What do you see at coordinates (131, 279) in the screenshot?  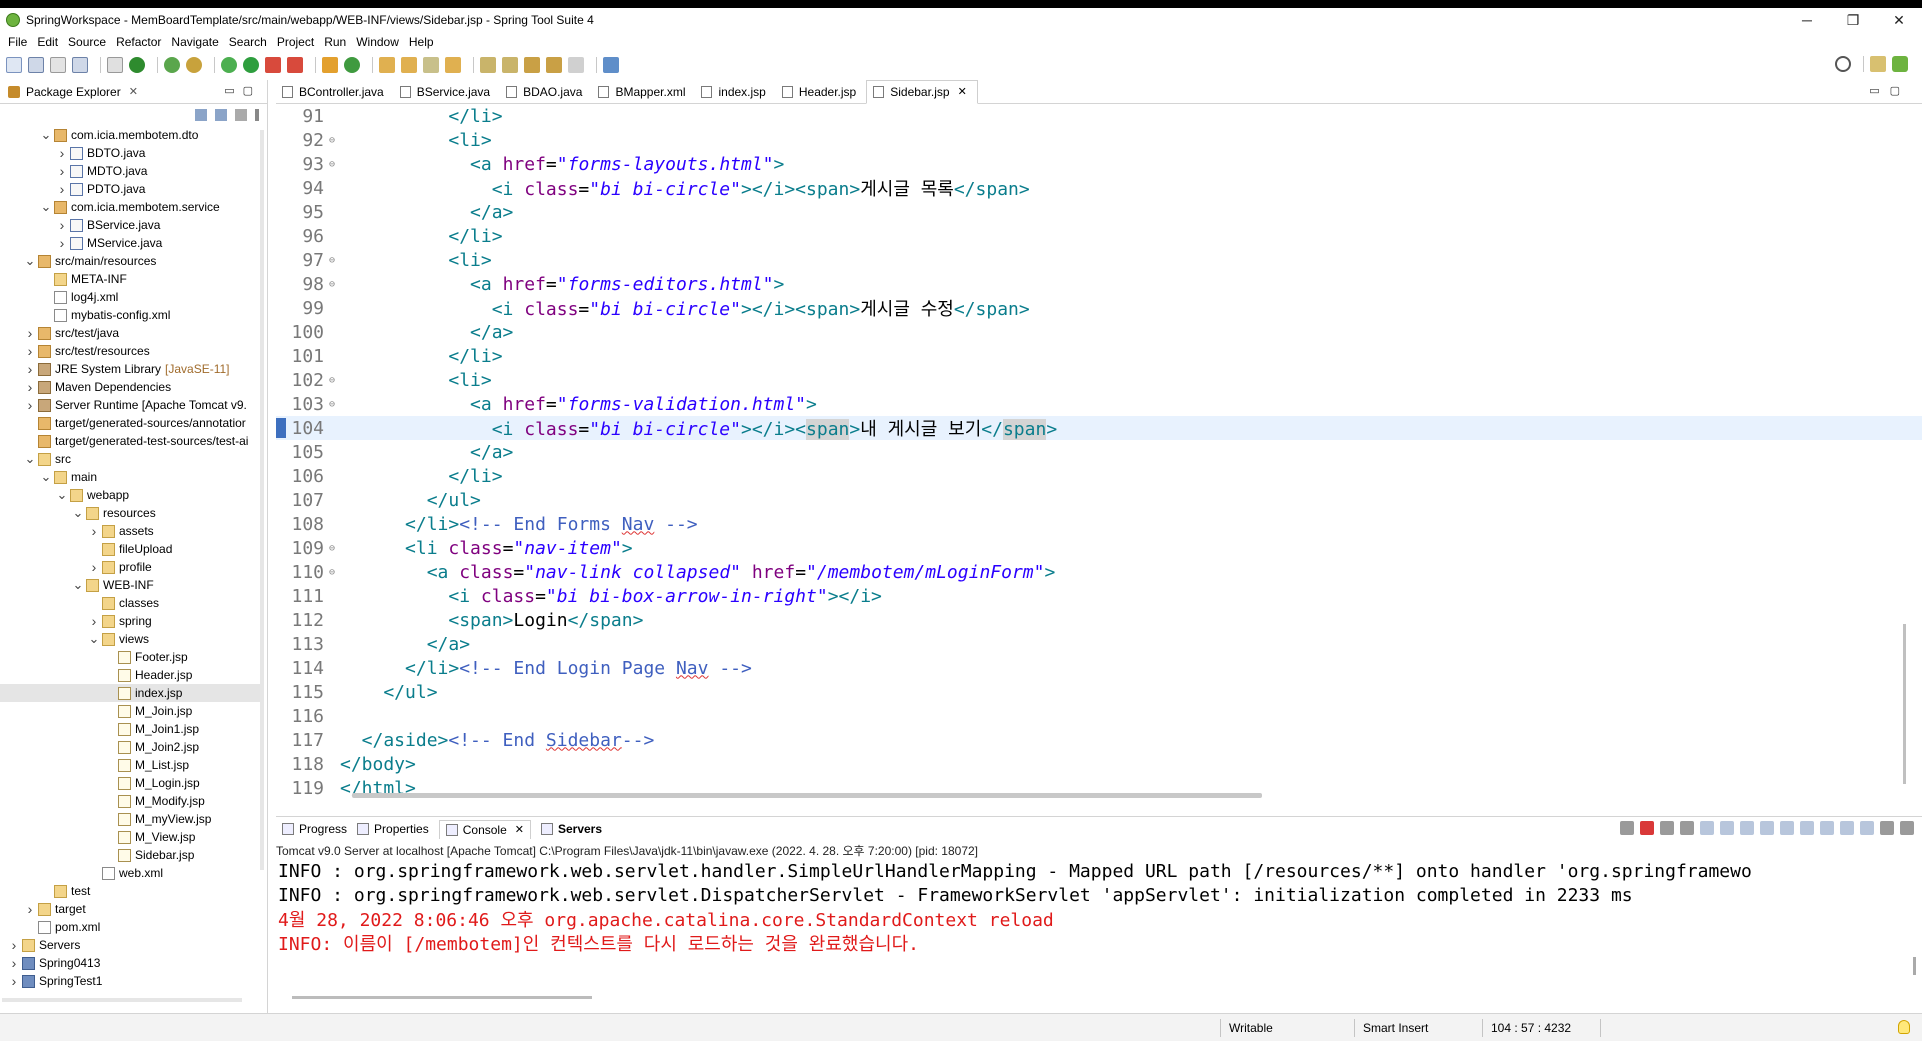 I see `tree-item: META-INF` at bounding box center [131, 279].